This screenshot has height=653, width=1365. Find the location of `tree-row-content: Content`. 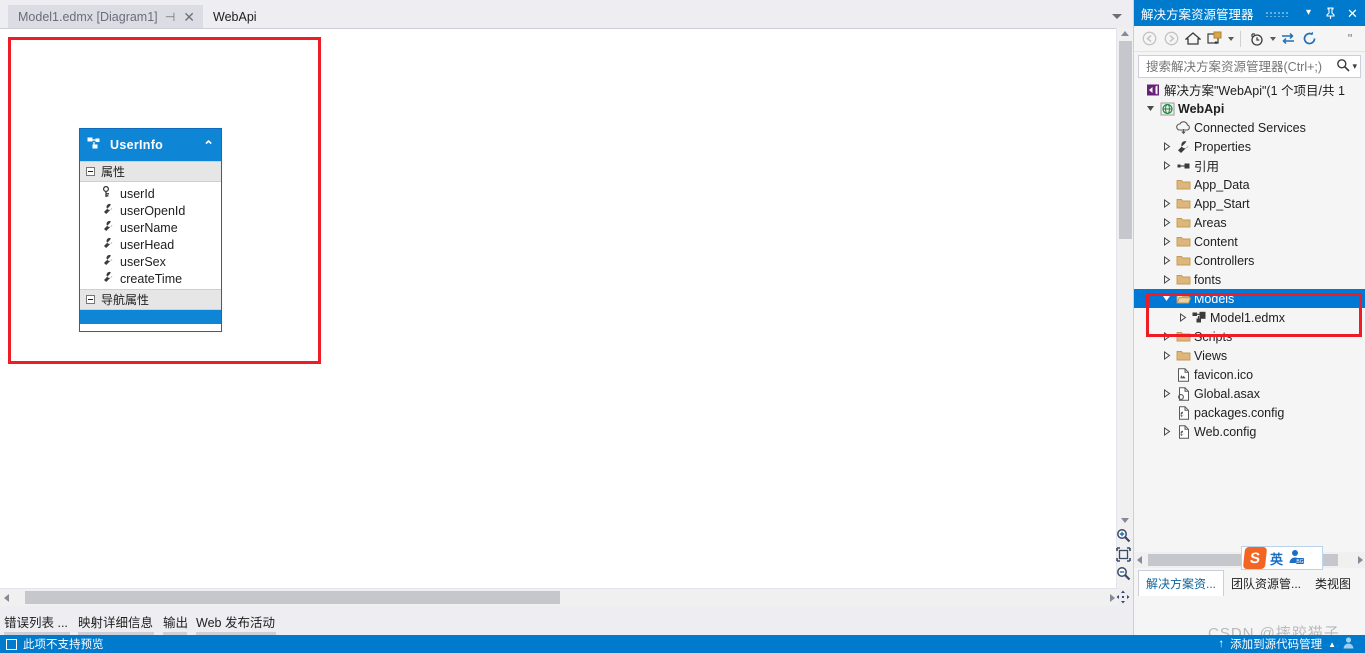

tree-row-content: Content is located at coordinates (1249, 241).